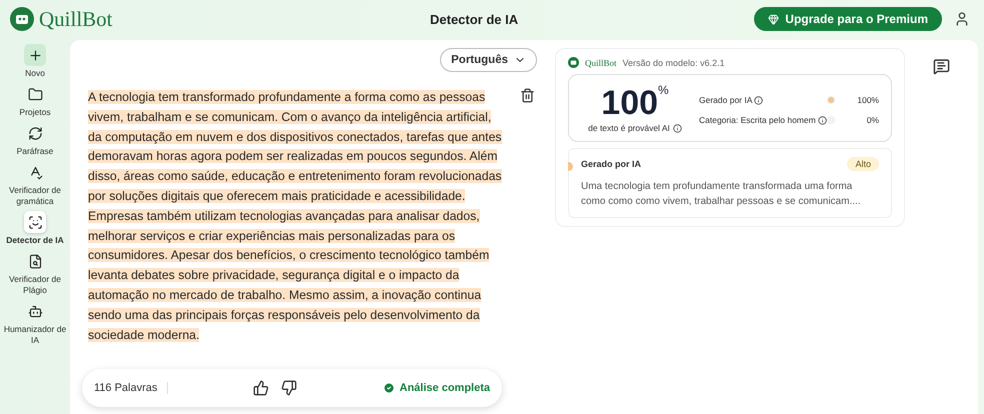  I want to click on ai-score: 100, so click(629, 103).